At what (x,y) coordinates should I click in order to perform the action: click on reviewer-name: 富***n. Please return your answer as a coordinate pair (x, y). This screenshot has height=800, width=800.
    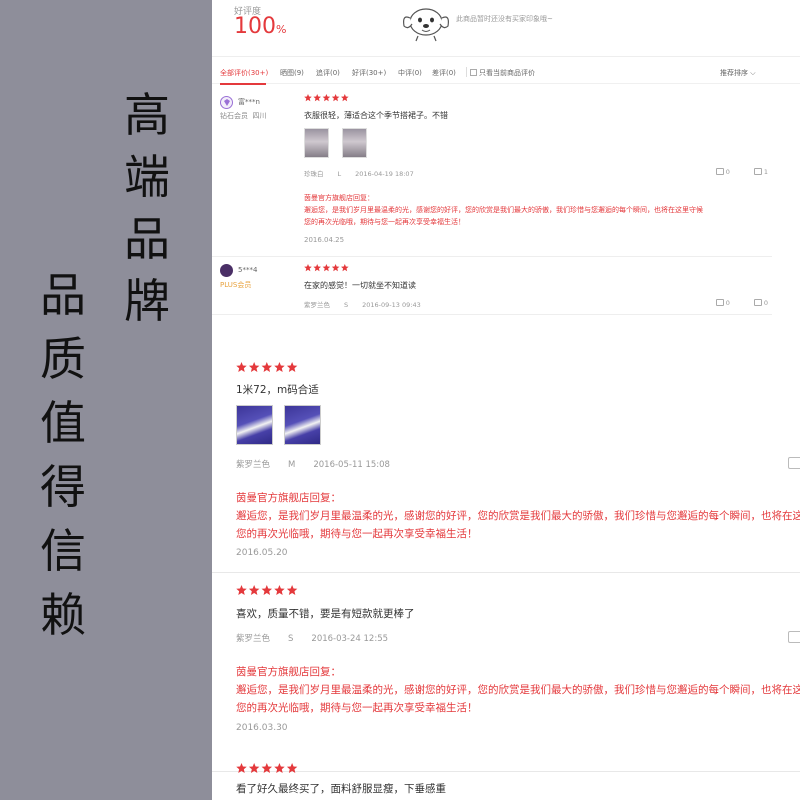
    Looking at the image, I should click on (249, 102).